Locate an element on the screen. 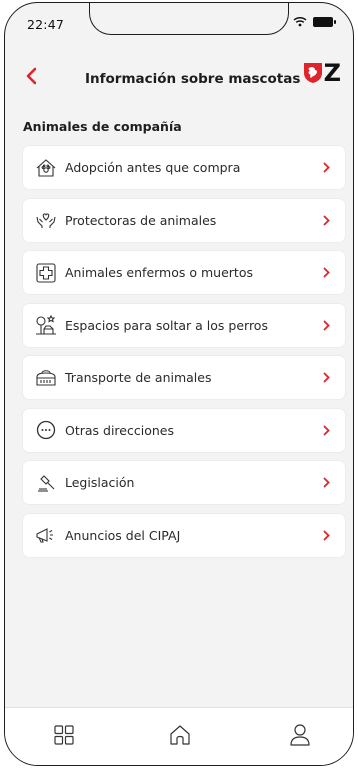 This screenshot has width=358, height=768. menu-item-enfermos: Animales enfermos o muertos is located at coordinates (184, 272).